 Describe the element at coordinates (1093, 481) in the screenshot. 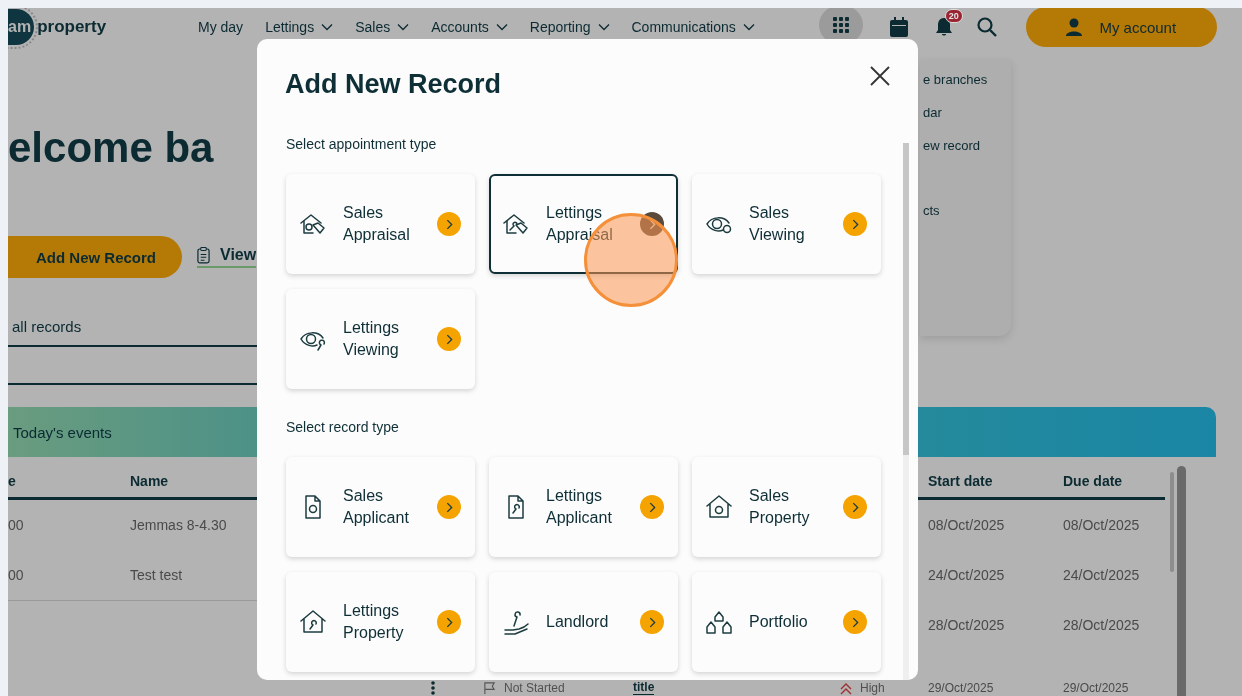

I see `column-header: Due date` at that location.